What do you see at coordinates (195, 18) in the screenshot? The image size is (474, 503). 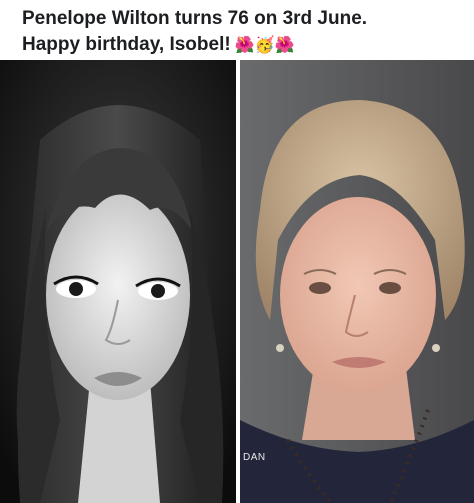 I see `caption-line-1: Penelope Wilton turns 76 on 3rd June.` at bounding box center [195, 18].